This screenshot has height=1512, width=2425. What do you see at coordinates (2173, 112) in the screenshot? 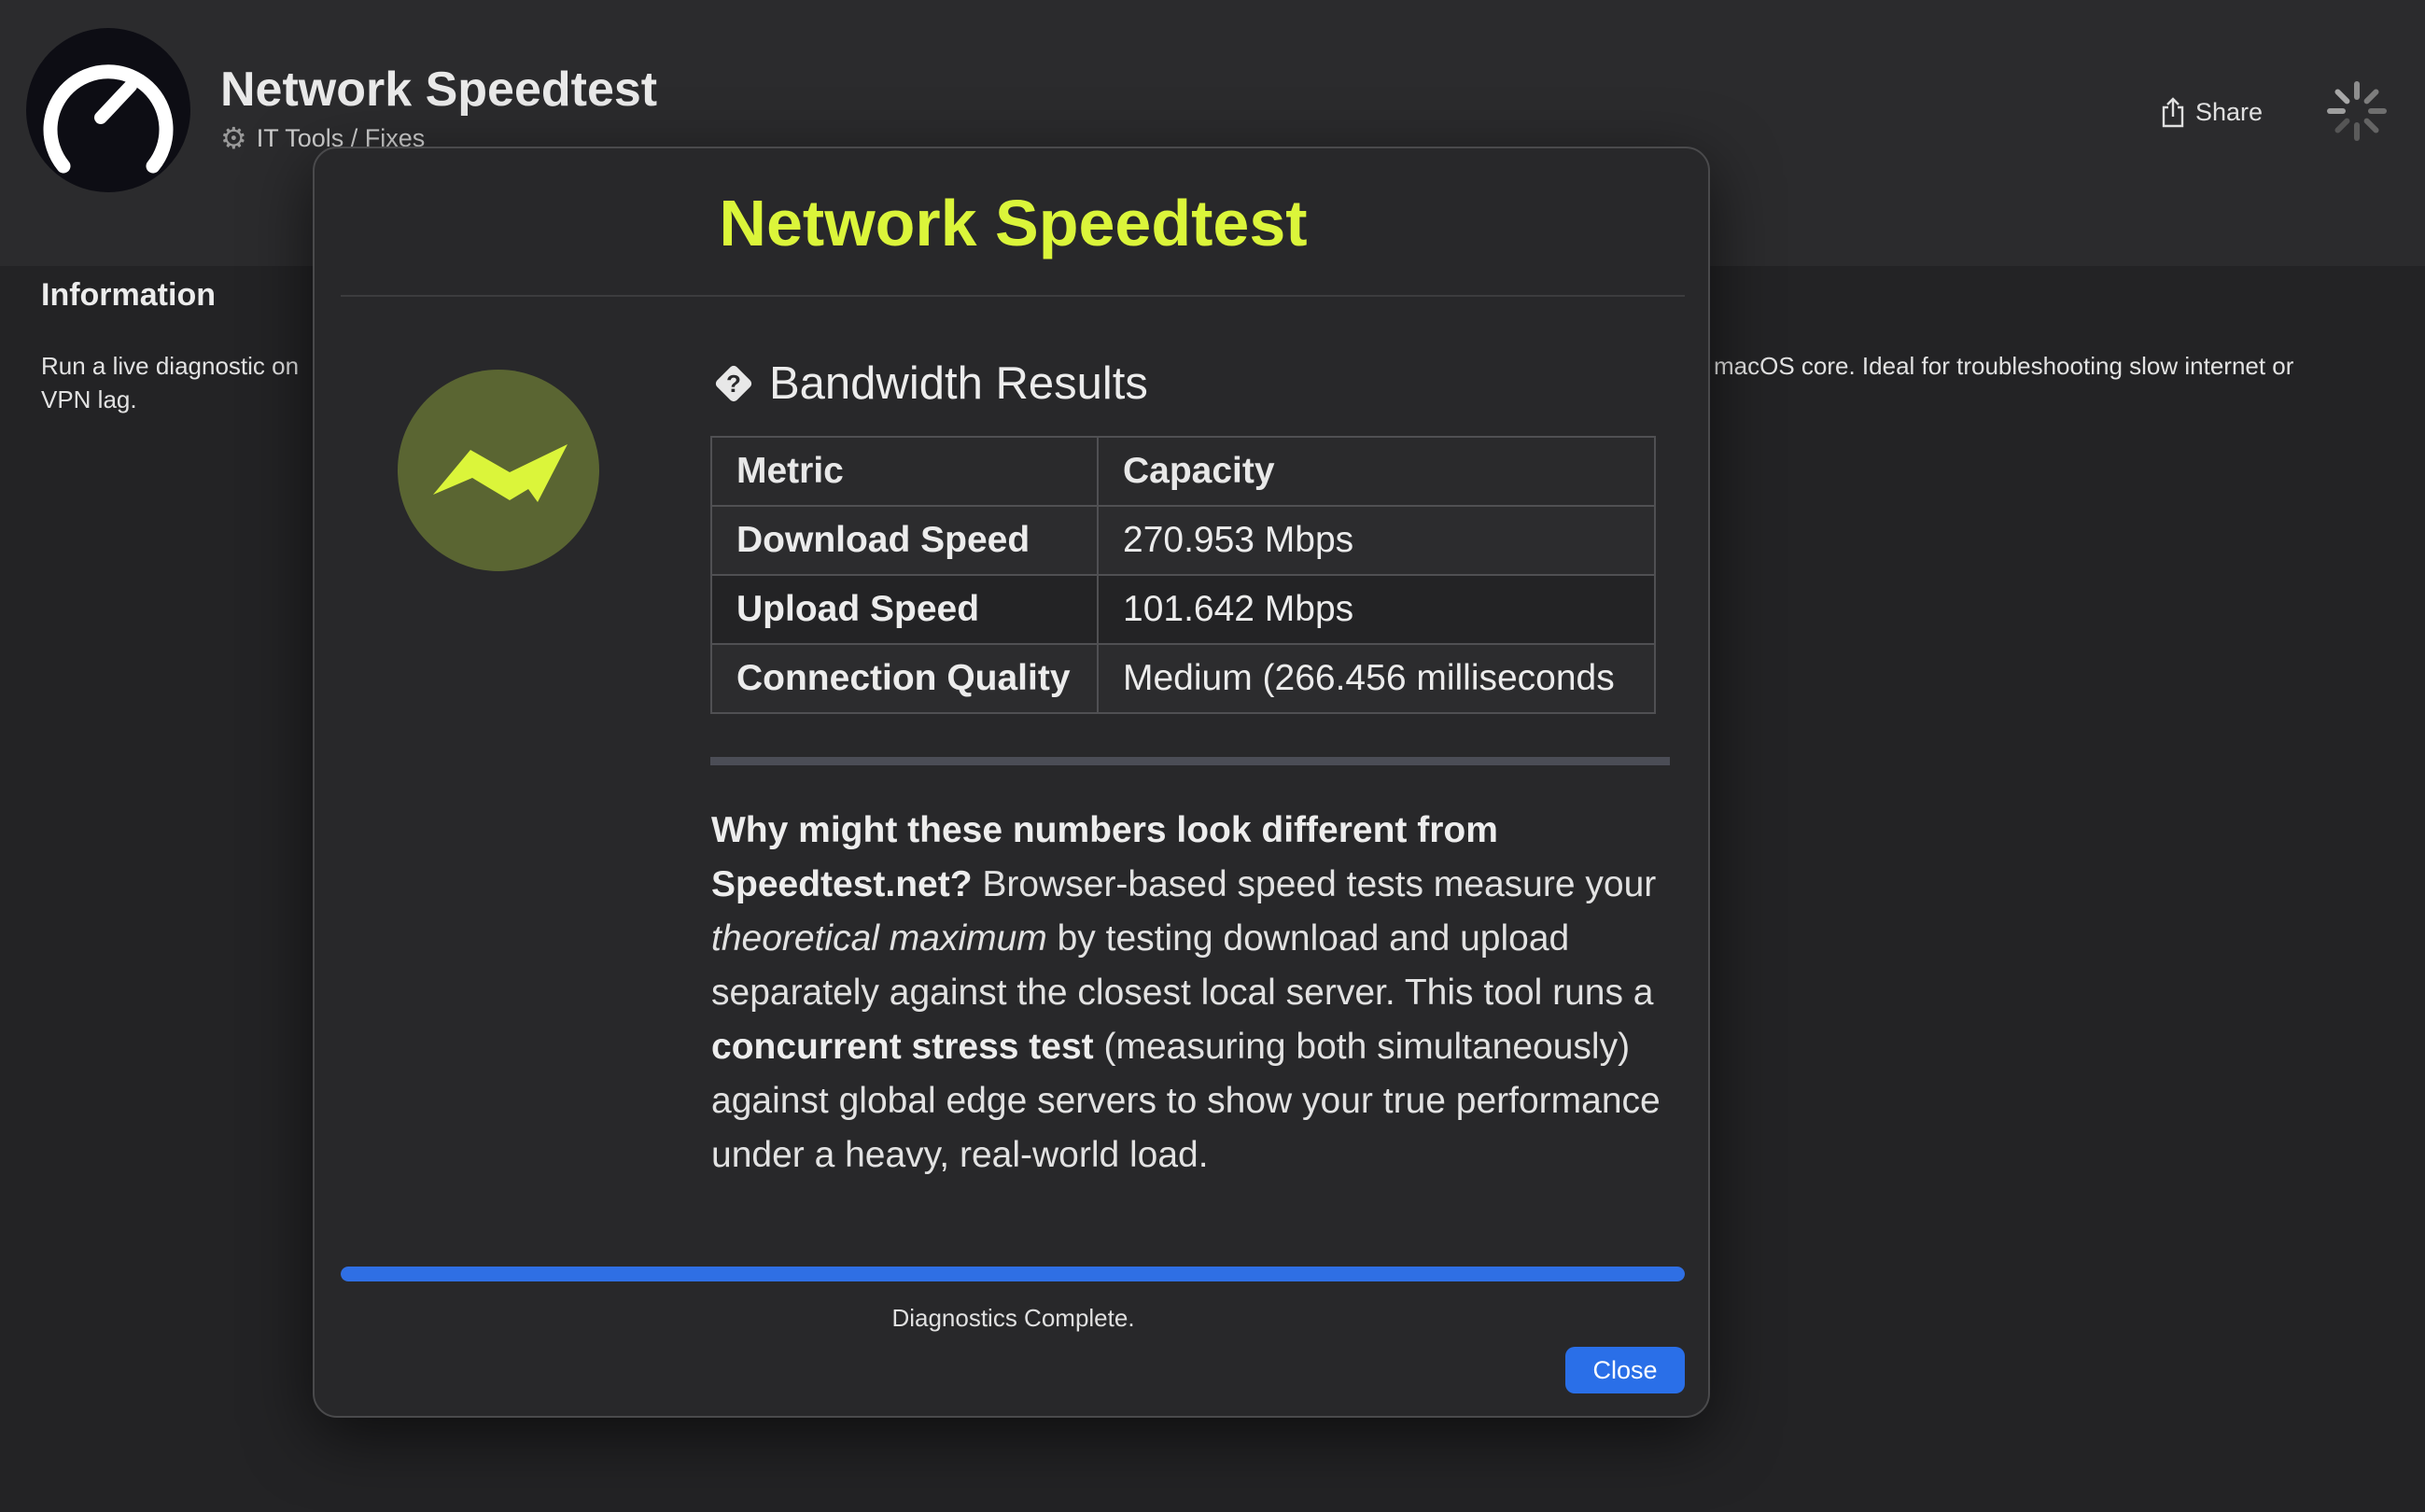
I see `share-icon` at bounding box center [2173, 112].